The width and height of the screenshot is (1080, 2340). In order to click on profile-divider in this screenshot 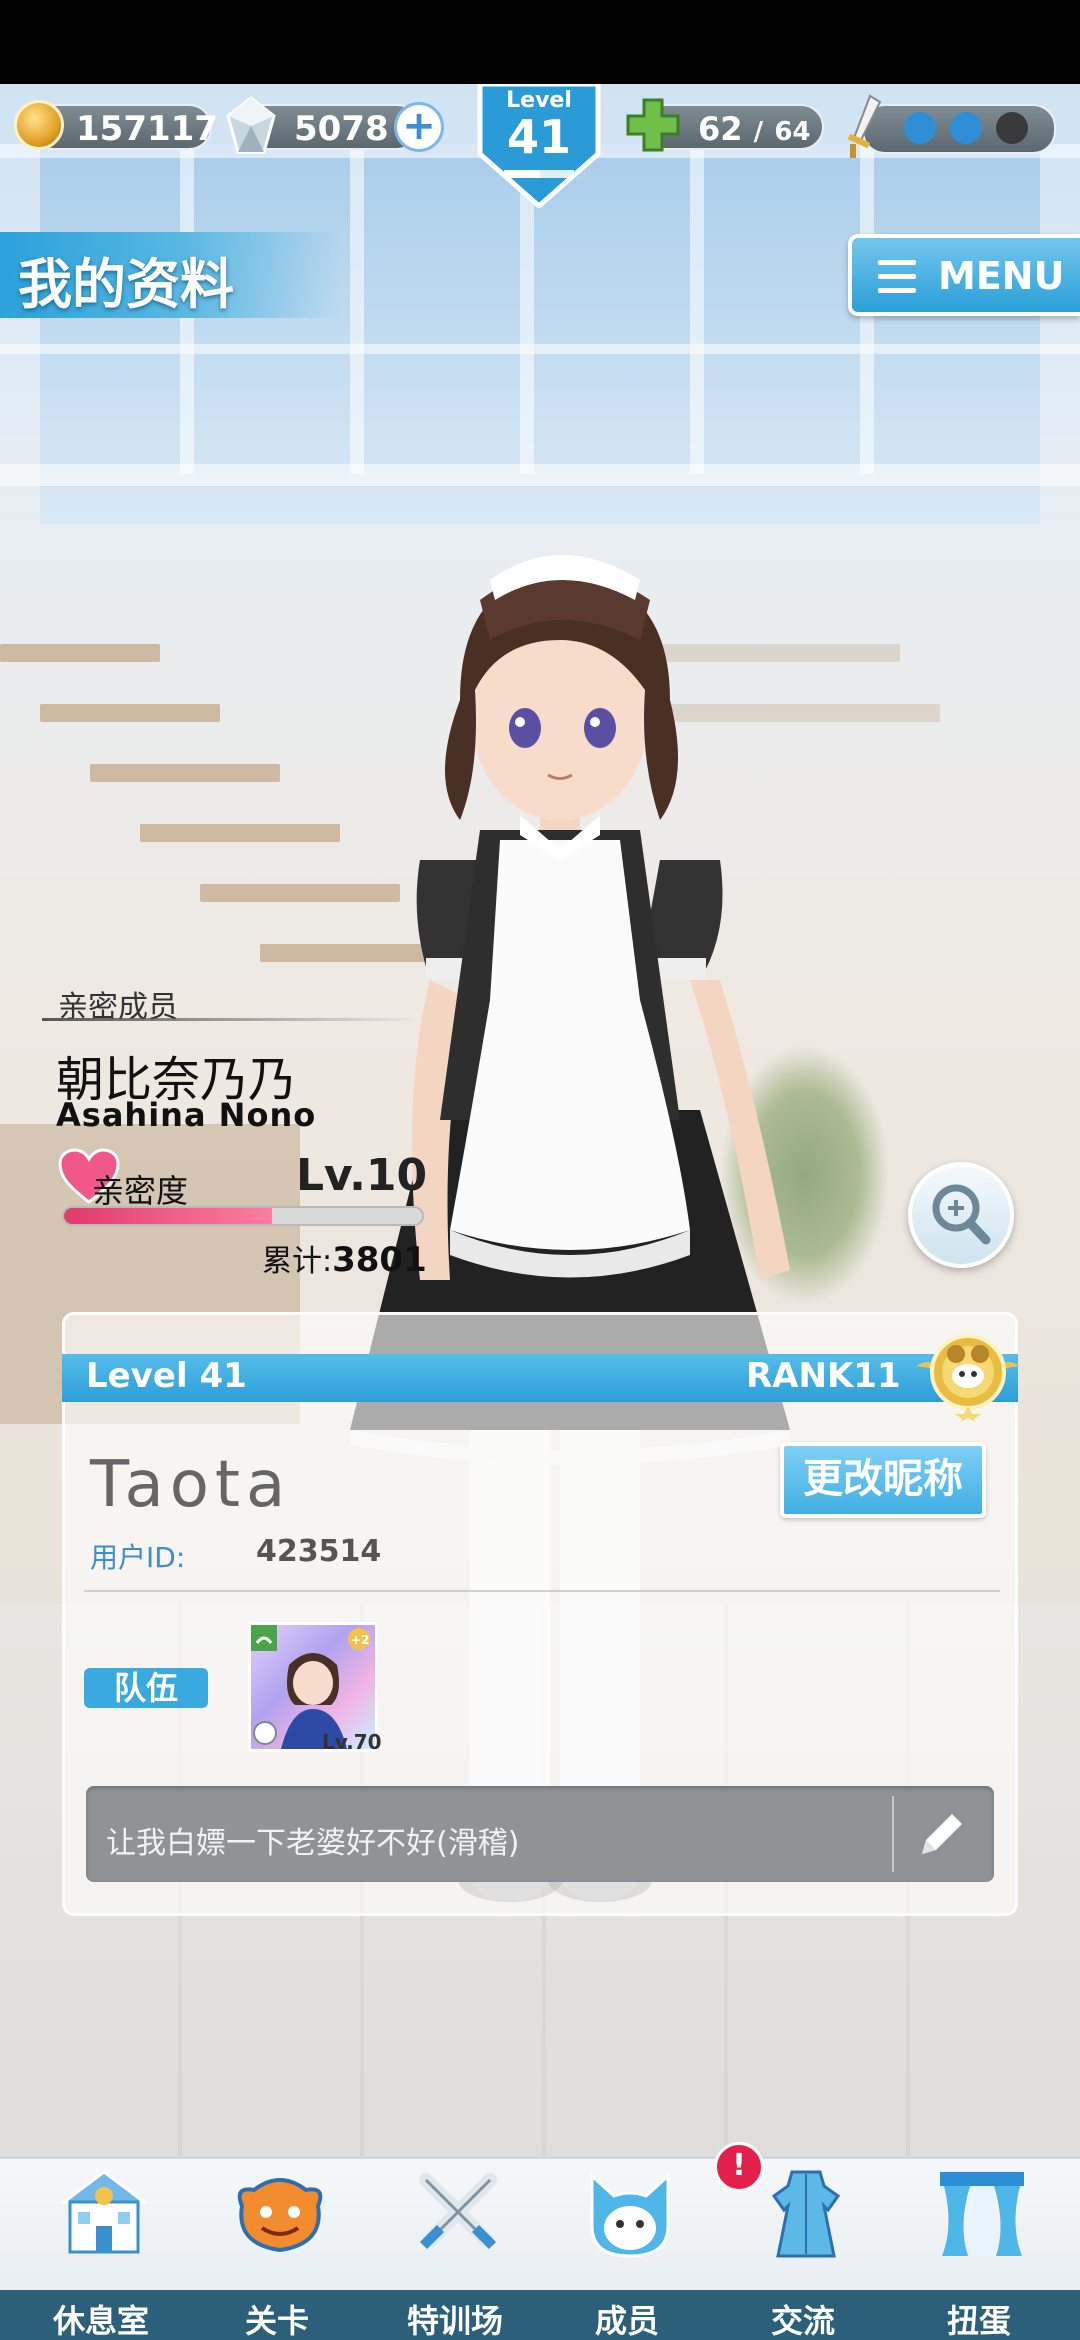, I will do `click(542, 1591)`.